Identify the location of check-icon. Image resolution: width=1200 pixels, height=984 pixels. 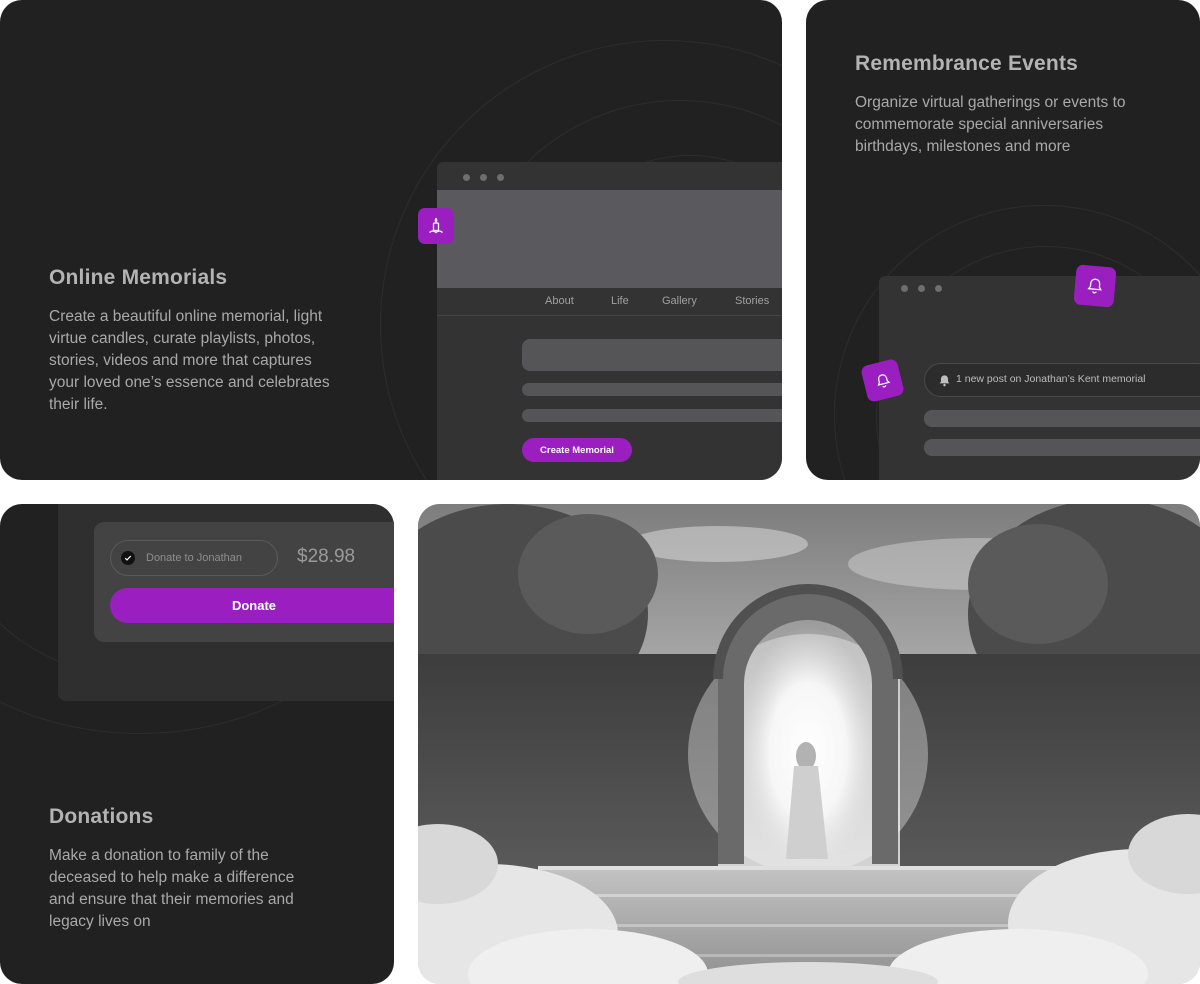
(128, 558).